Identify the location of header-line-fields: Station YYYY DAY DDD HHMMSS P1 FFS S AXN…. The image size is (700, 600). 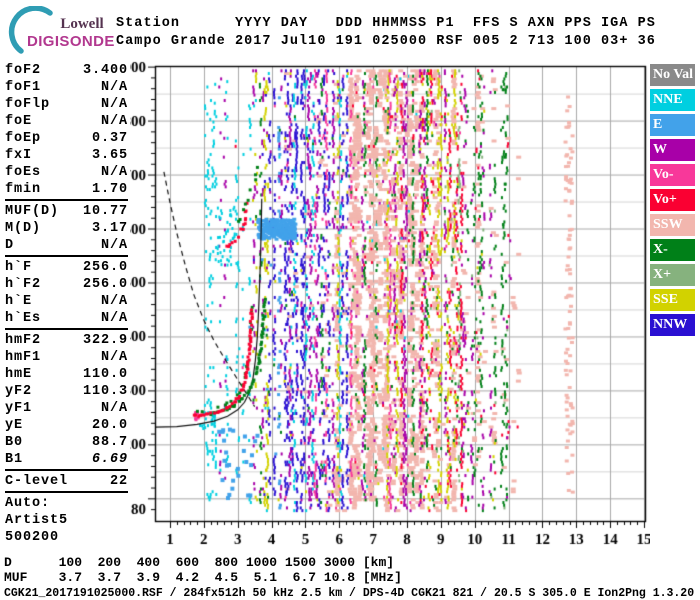
(386, 23).